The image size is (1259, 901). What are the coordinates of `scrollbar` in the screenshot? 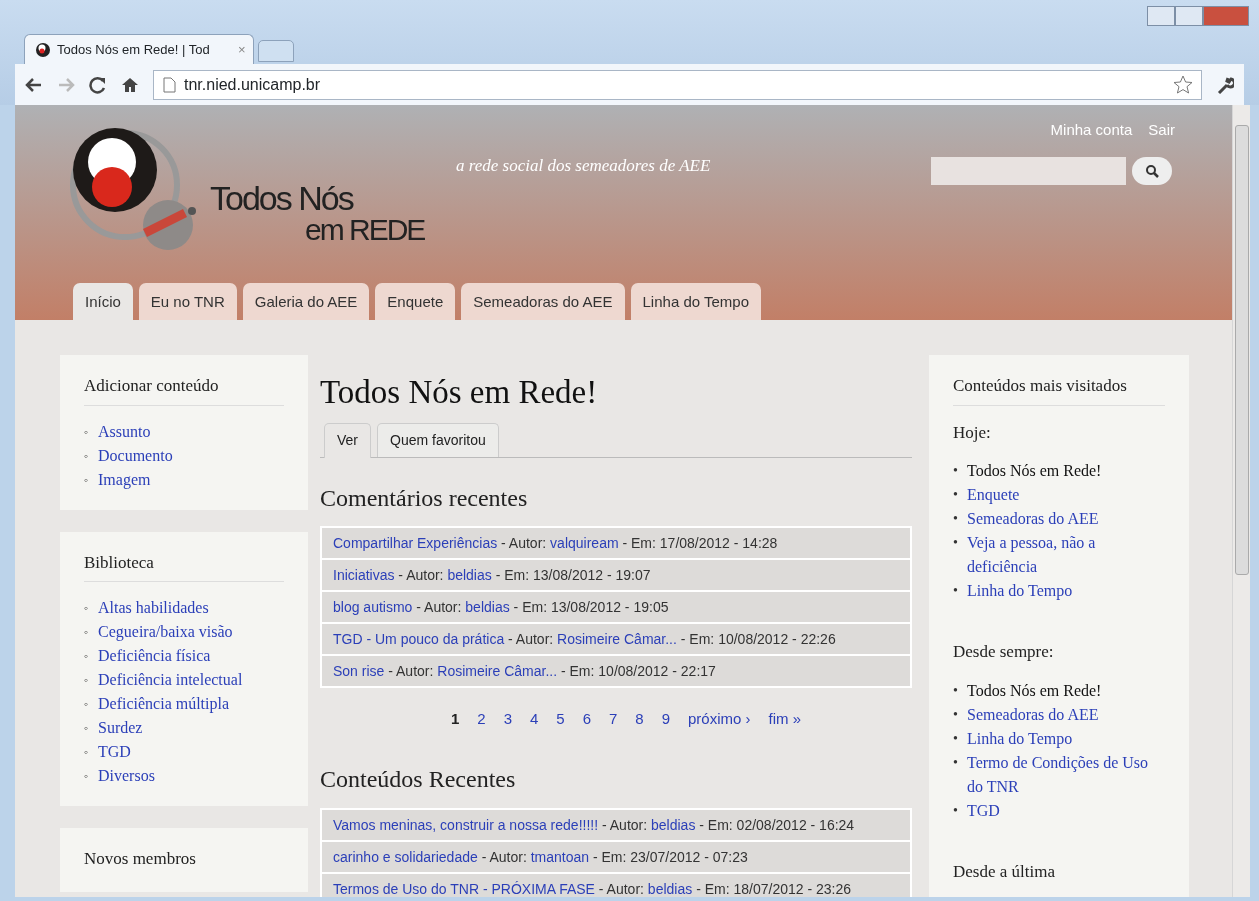 It's located at (1241, 501).